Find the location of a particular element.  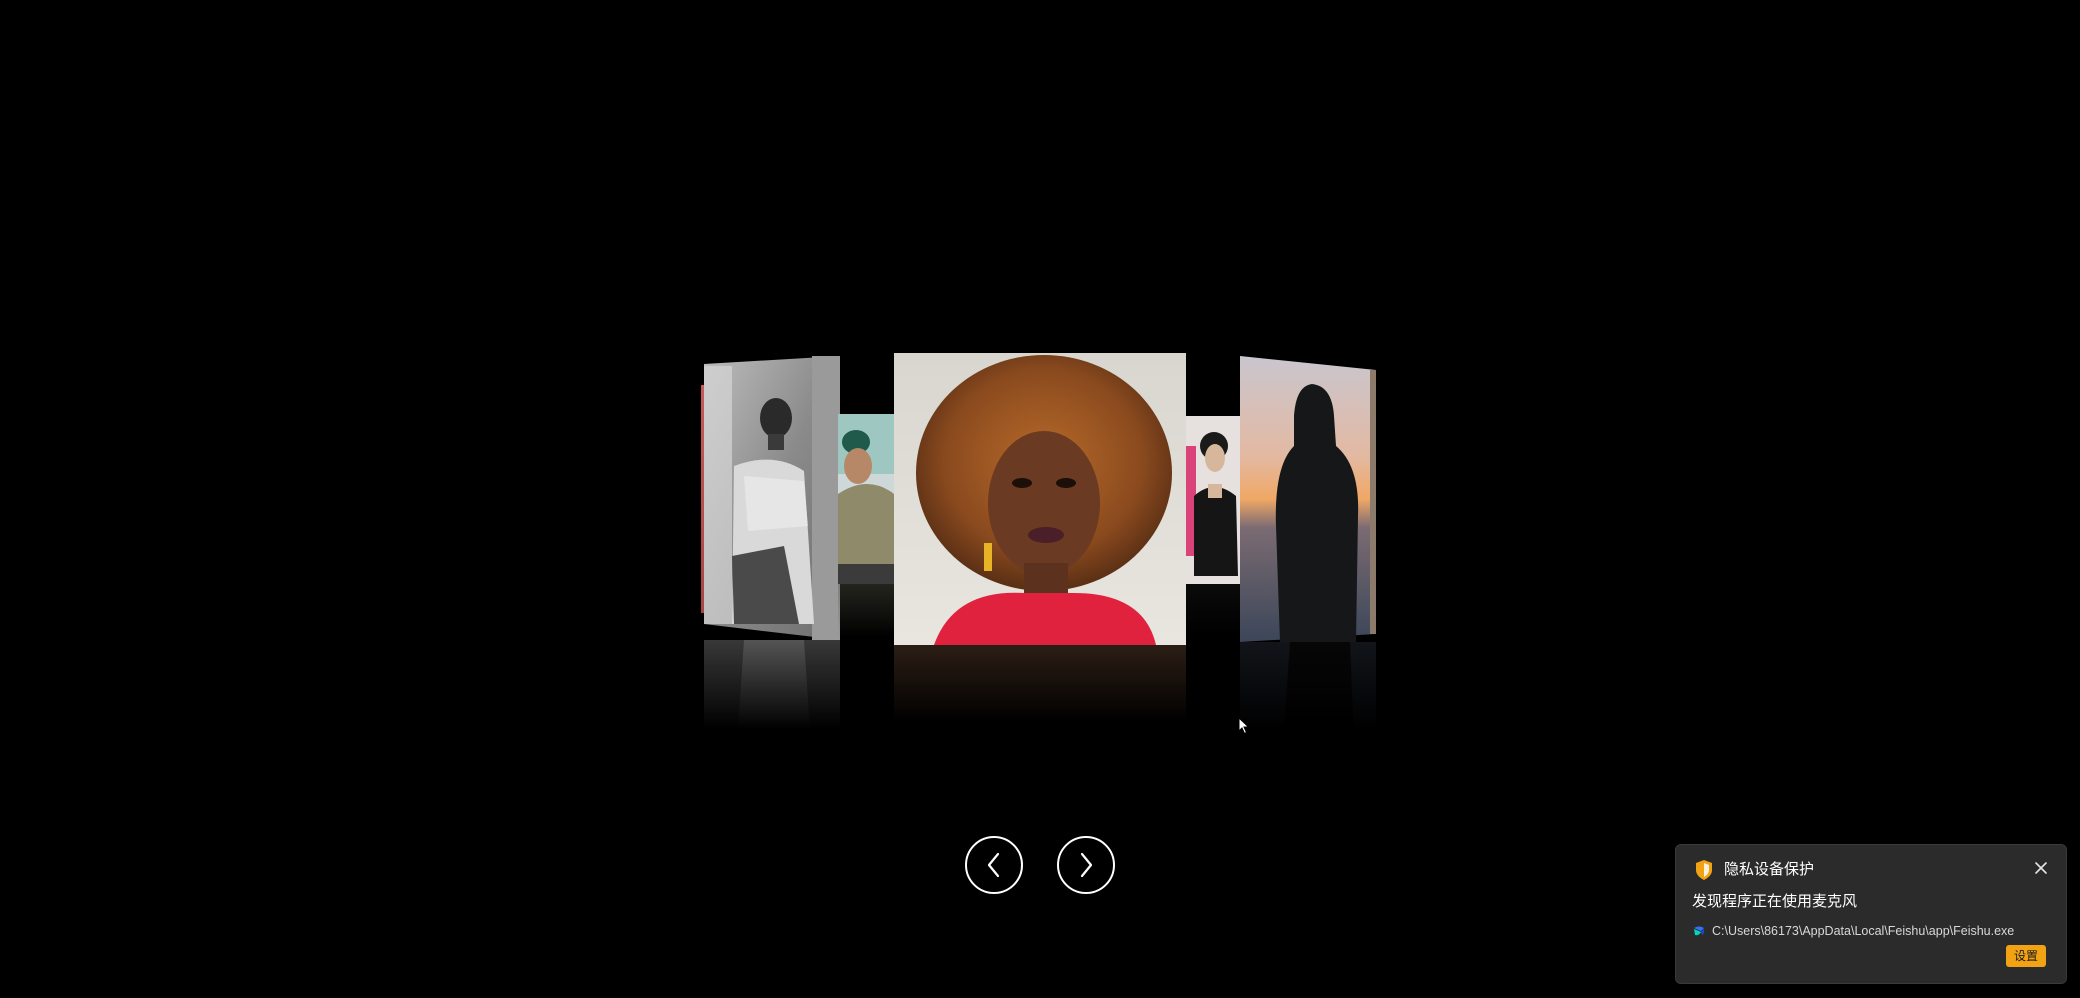

chevron-left-icon is located at coordinates (993, 865).